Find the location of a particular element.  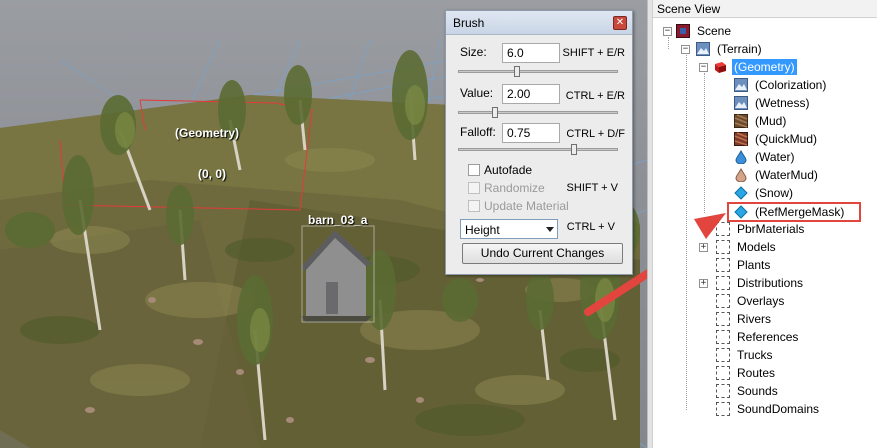

tree-item-snow: (Snow) is located at coordinates (764, 193).